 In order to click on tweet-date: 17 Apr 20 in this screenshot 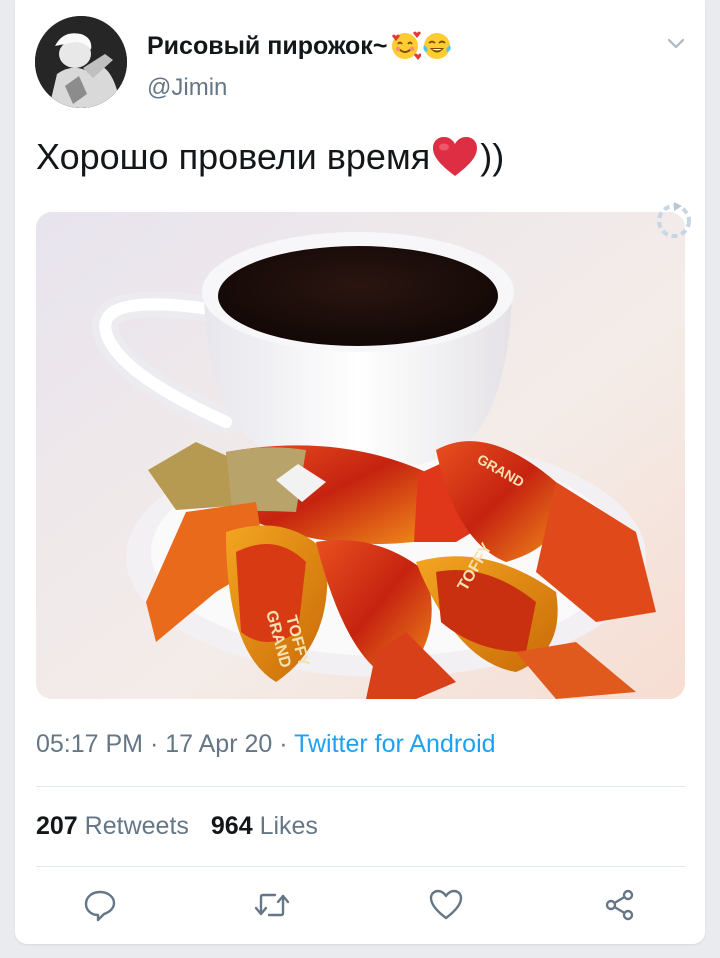, I will do `click(219, 744)`.